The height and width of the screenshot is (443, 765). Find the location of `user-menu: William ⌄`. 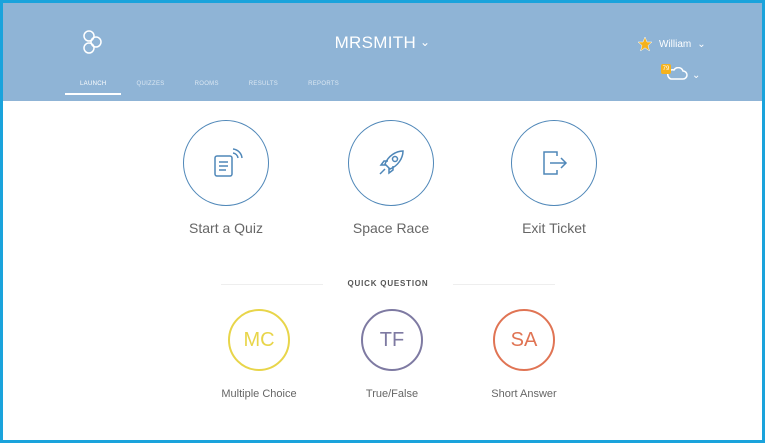

user-menu: William ⌄ is located at coordinates (671, 44).